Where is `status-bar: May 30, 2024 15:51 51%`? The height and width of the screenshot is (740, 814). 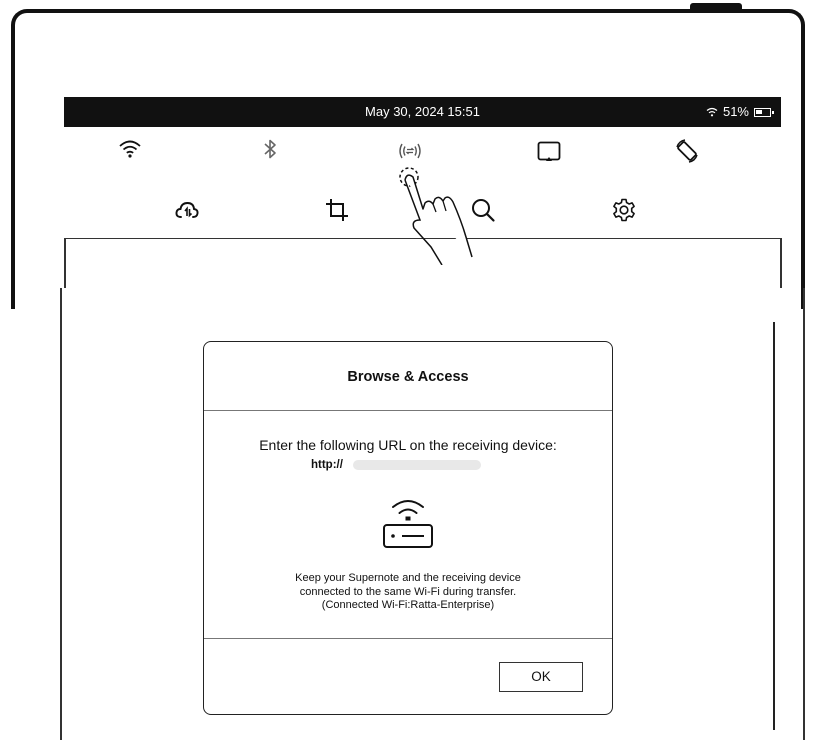 status-bar: May 30, 2024 15:51 51% is located at coordinates (422, 112).